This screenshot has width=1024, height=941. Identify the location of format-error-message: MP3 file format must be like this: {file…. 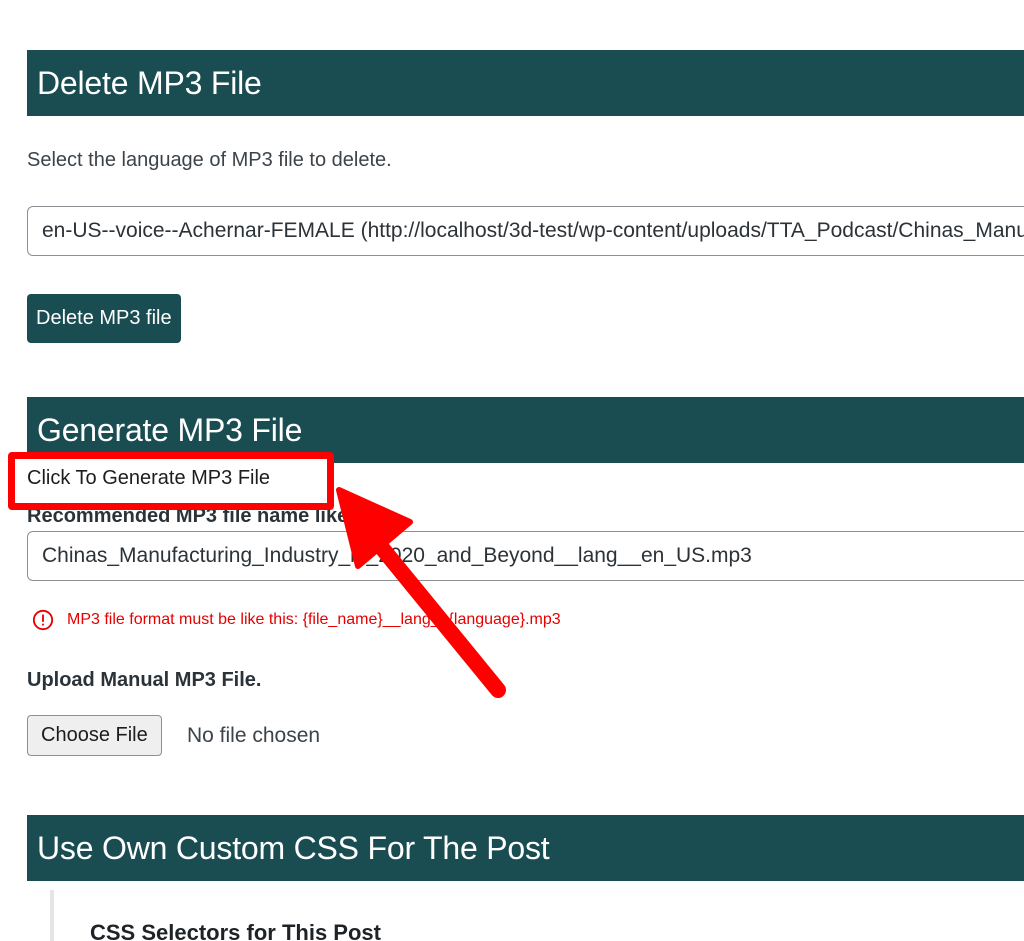
(296, 620).